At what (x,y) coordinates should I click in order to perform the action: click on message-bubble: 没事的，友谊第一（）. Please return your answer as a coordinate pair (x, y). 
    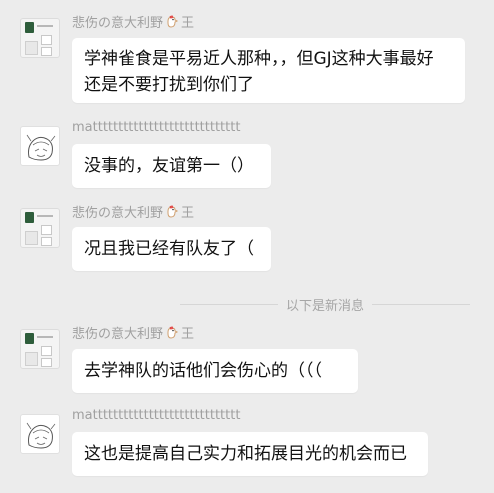
    Looking at the image, I should click on (171, 166).